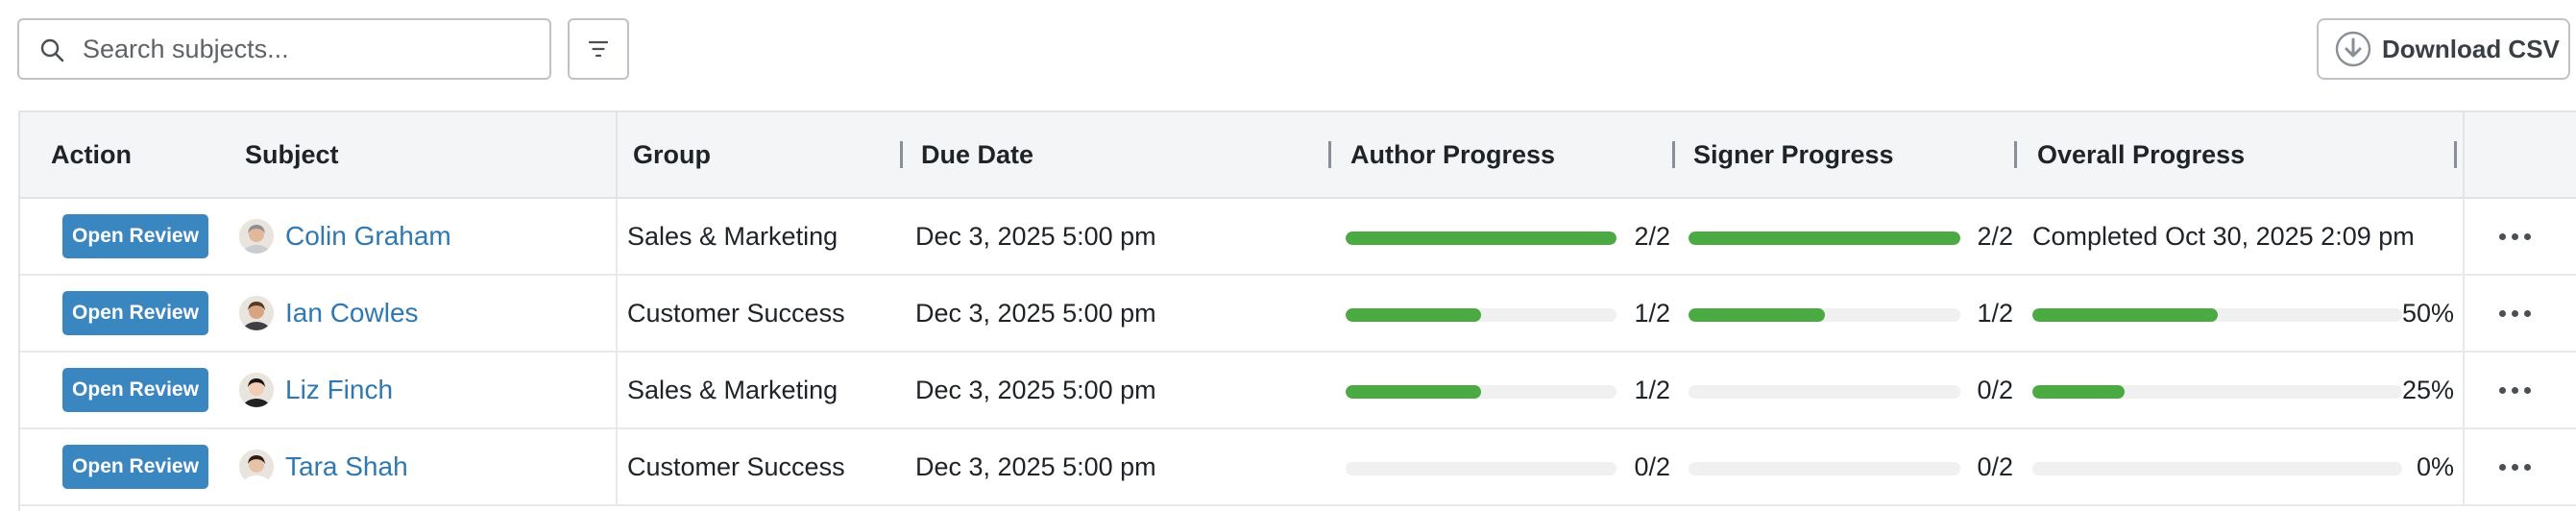  I want to click on overall-progress-percent: 50%, so click(2427, 313).